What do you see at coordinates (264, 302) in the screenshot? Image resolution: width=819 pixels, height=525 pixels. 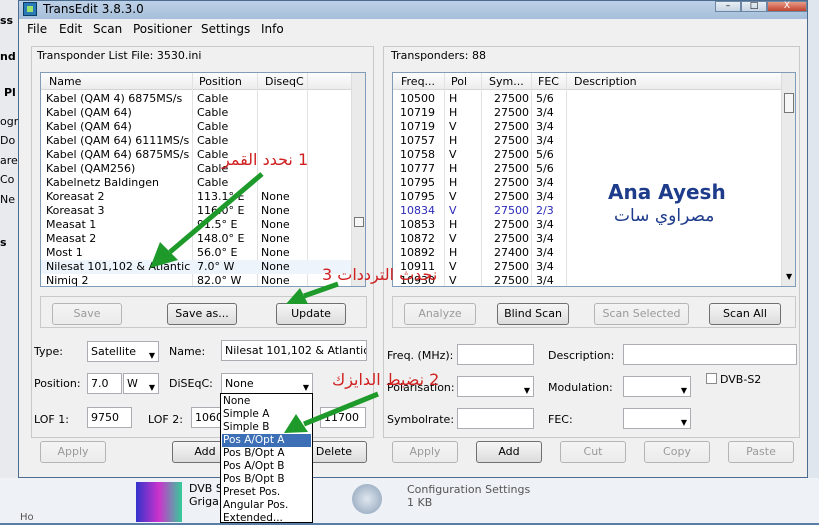 I see `annotation-arrows` at bounding box center [264, 302].